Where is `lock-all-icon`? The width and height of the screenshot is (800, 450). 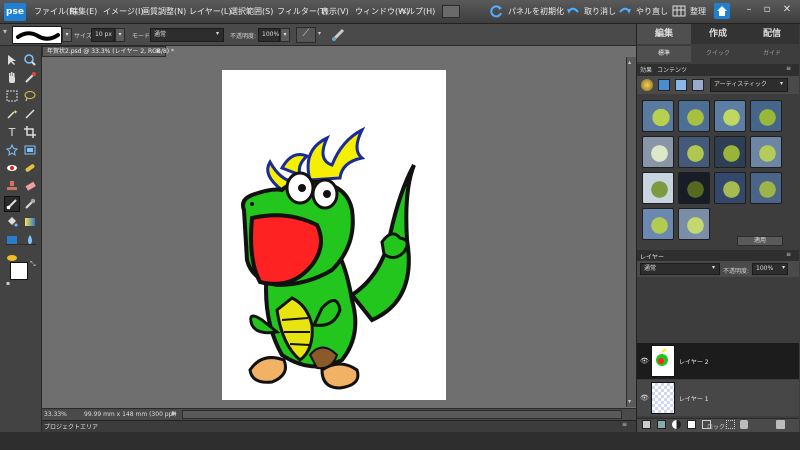 lock-all-icon is located at coordinates (744, 424).